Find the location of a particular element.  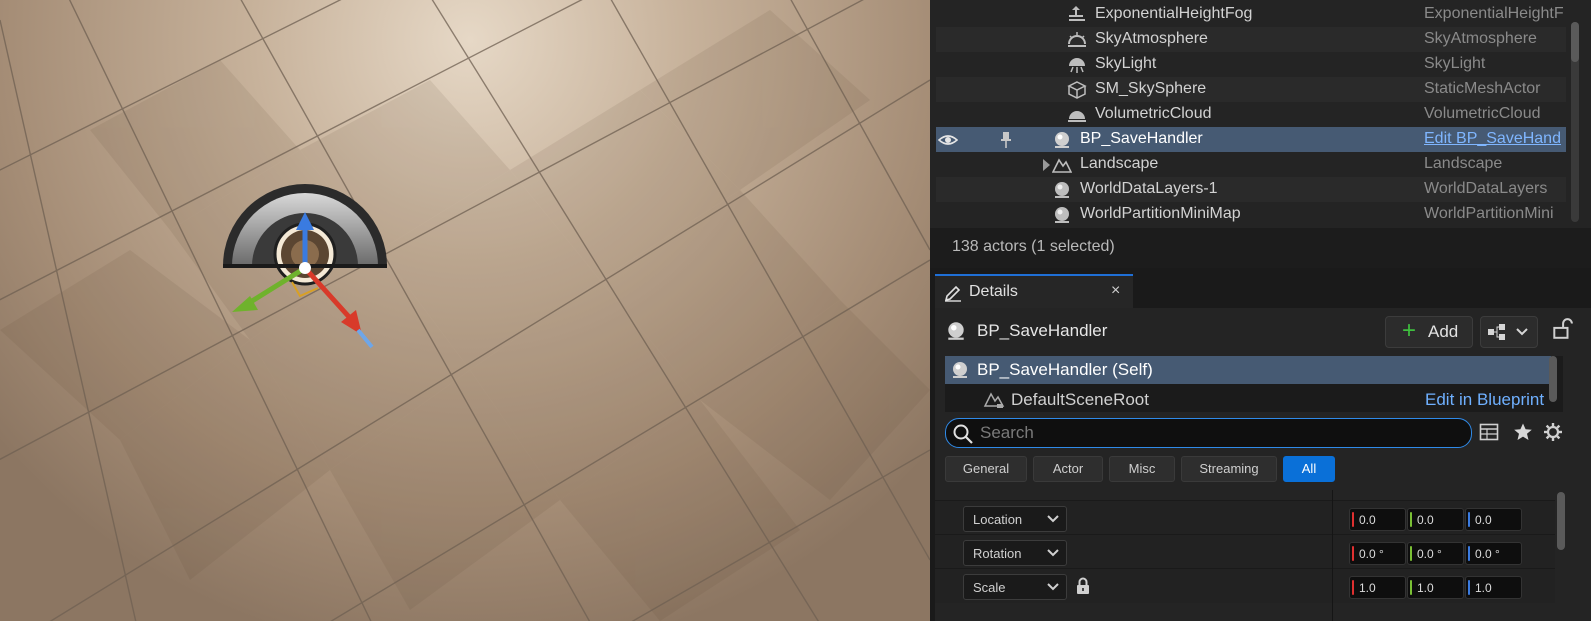

hierarchy-icon is located at coordinates (1508, 332).